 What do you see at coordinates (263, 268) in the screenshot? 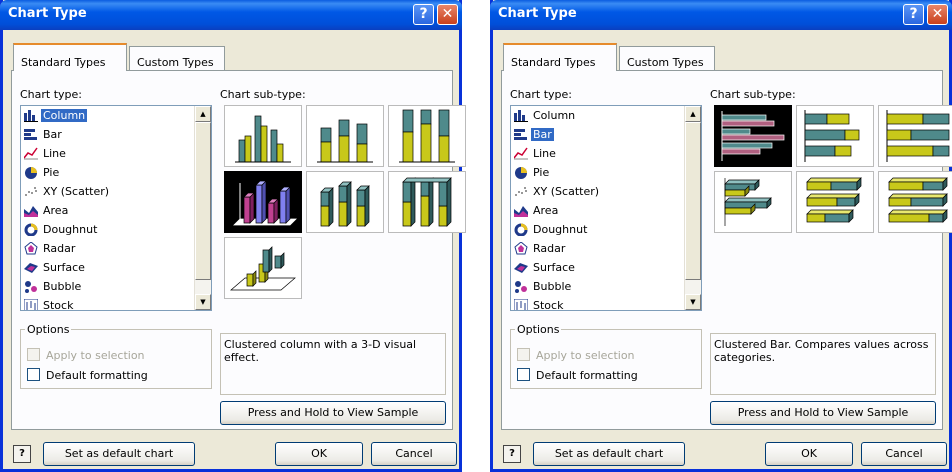
I see `subtype-3d-column` at bounding box center [263, 268].